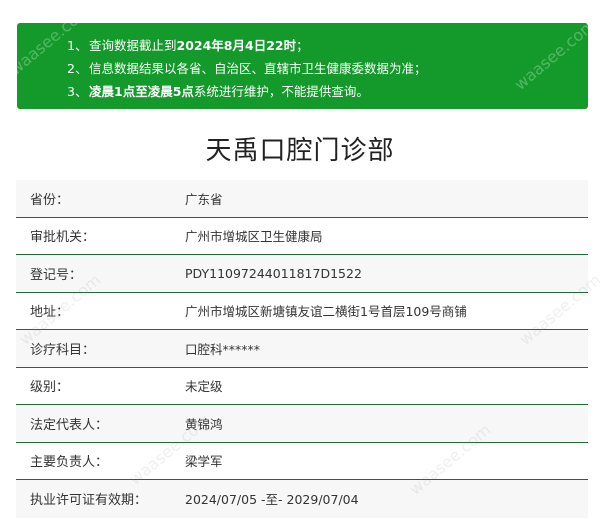 Image resolution: width=600 pixels, height=520 pixels. I want to click on table-row: 法定代表人： 黄锦鸿, so click(302, 424).